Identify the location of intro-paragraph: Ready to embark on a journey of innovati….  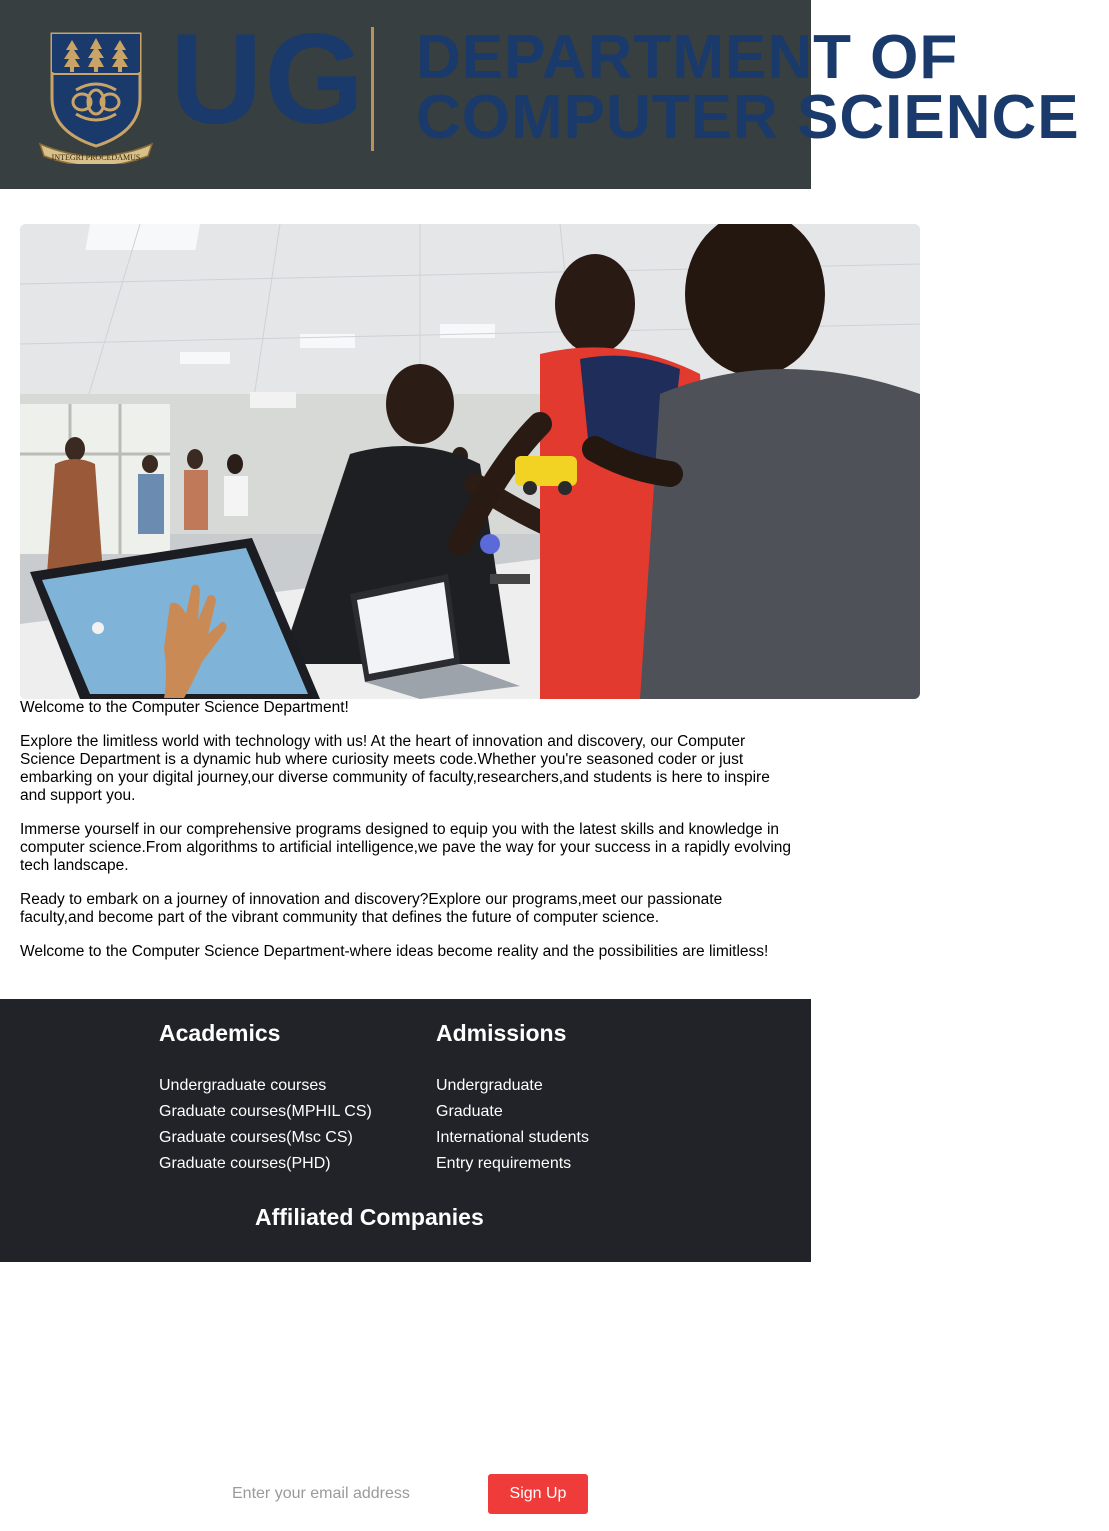
(371, 908).